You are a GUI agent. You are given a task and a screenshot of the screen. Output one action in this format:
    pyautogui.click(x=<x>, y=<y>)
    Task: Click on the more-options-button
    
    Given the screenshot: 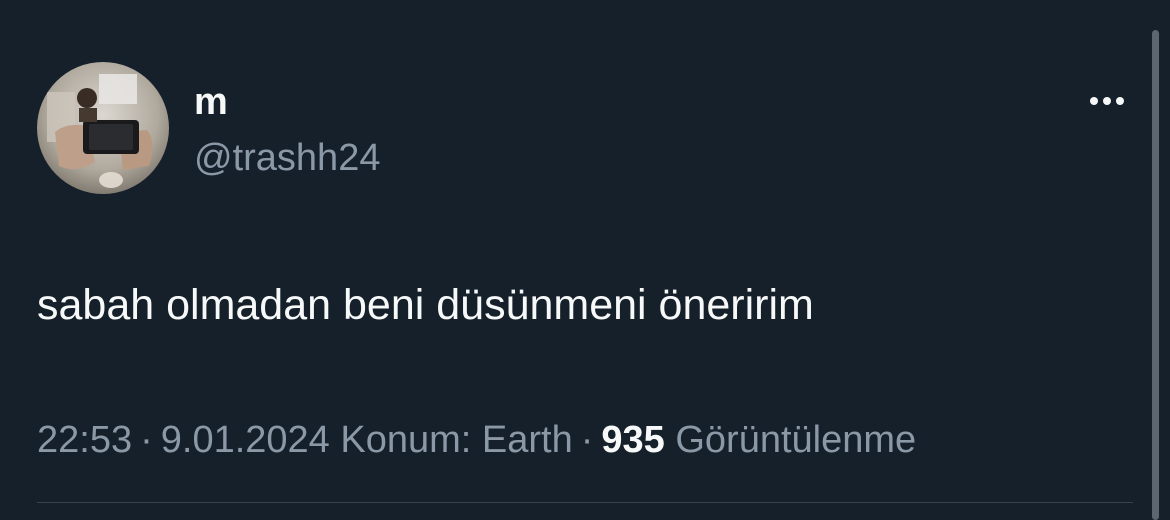 What is the action you would take?
    pyautogui.click(x=1107, y=101)
    